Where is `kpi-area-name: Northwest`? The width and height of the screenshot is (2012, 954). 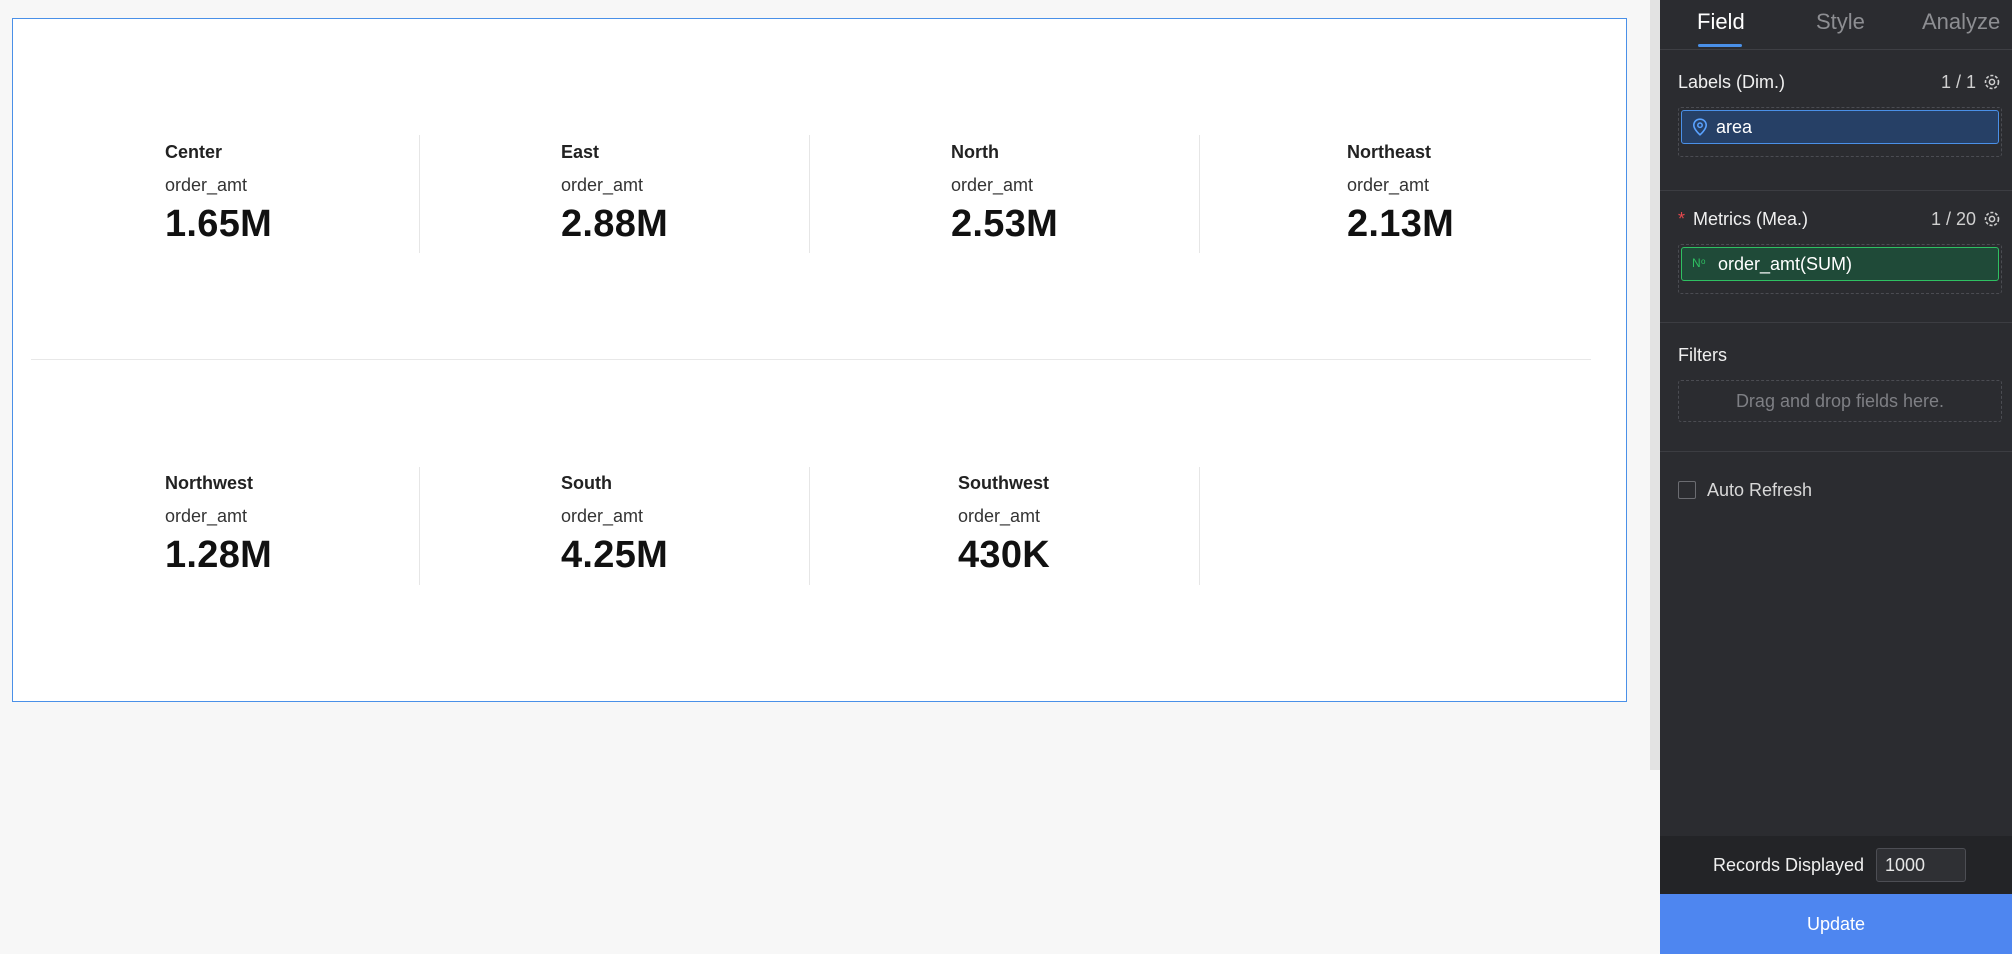 kpi-area-name: Northwest is located at coordinates (209, 483).